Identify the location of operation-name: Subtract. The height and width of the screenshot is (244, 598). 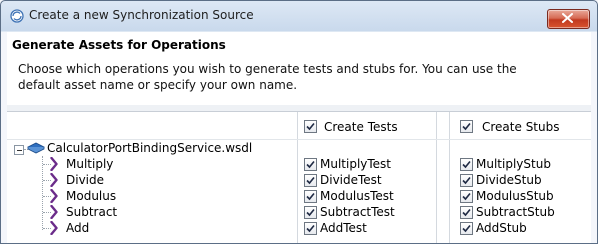
(91, 212).